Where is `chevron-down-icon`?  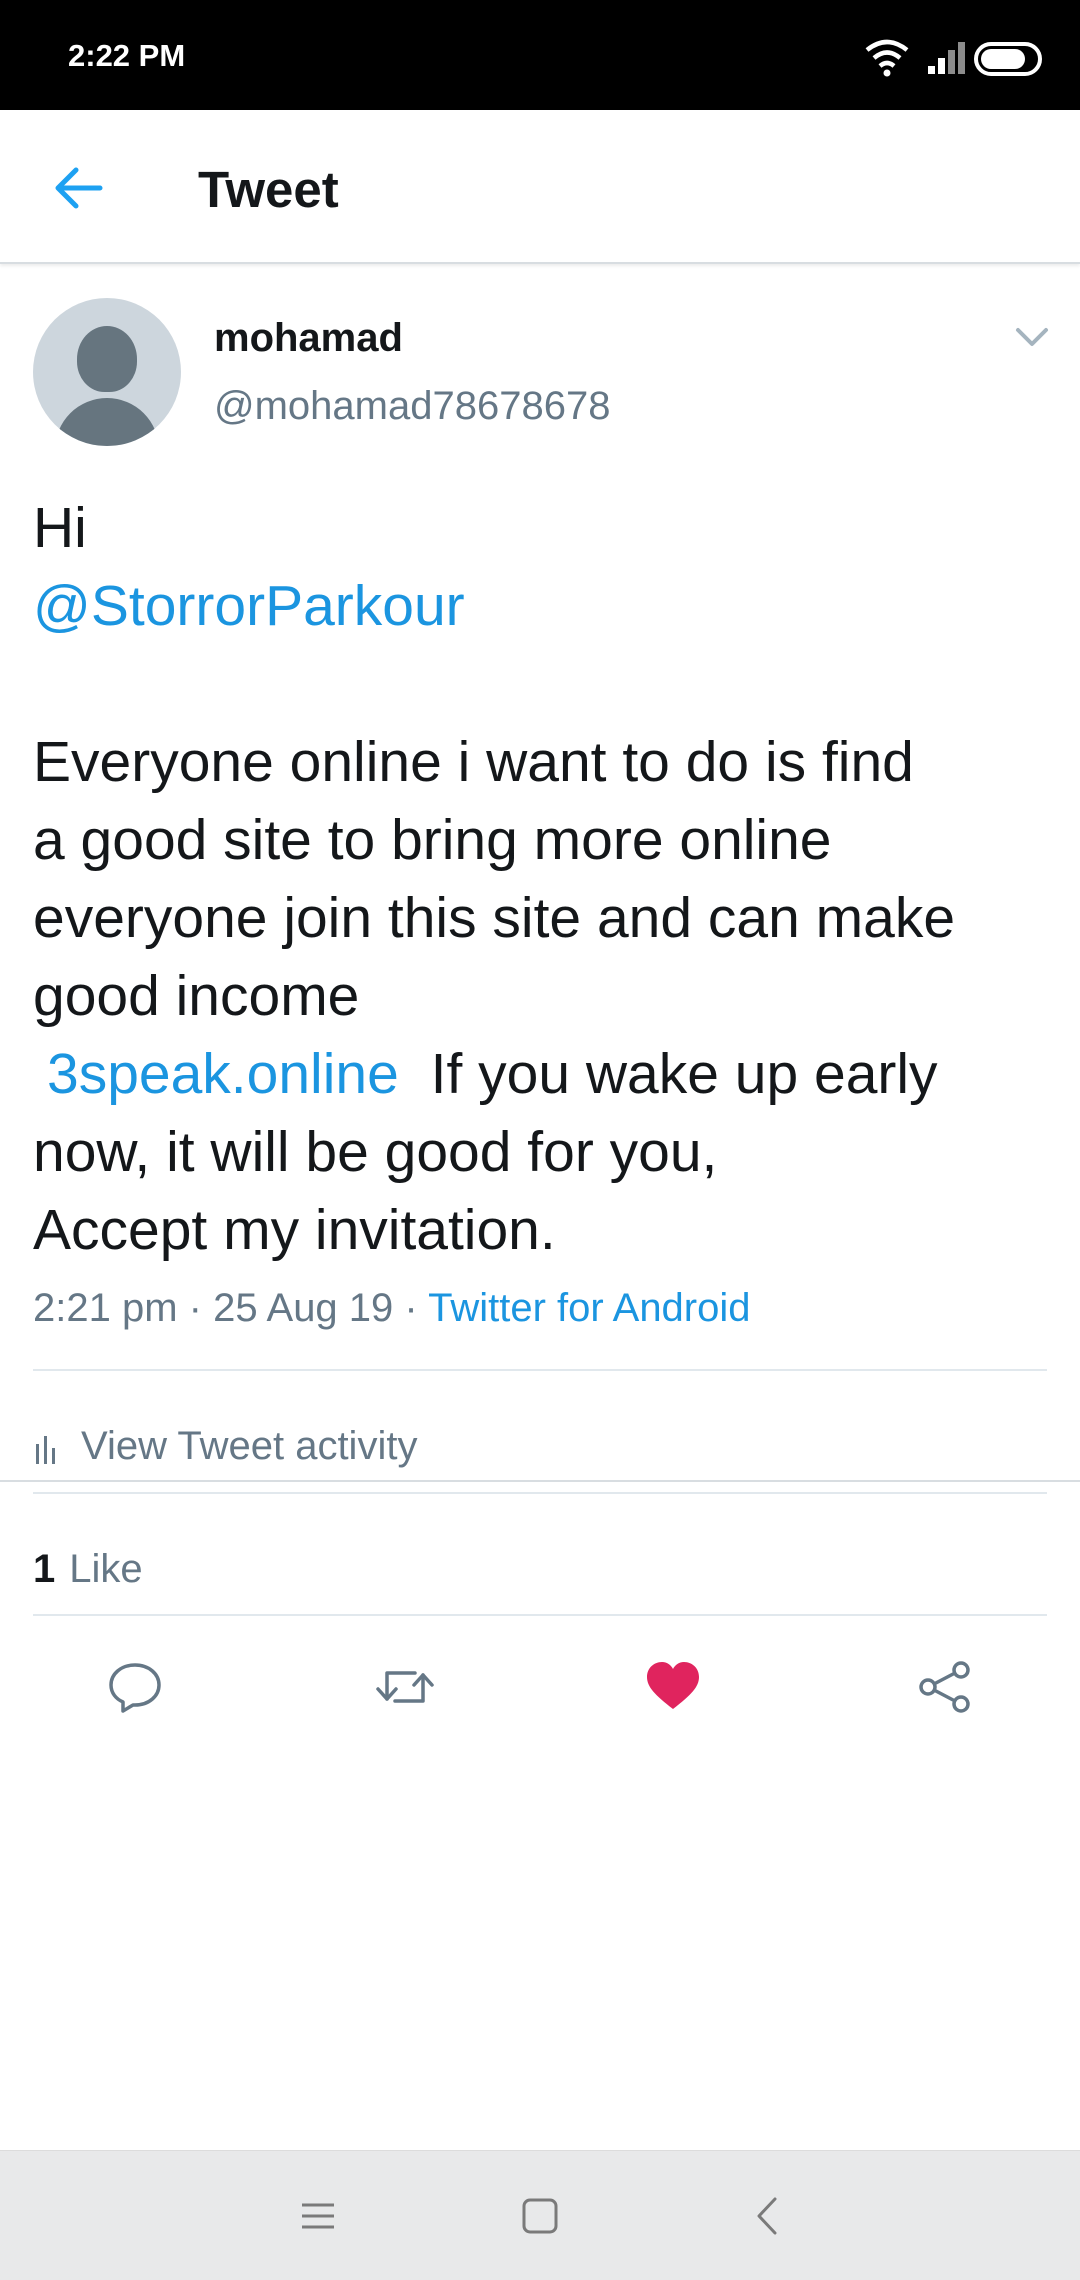
chevron-down-icon is located at coordinates (1032, 337).